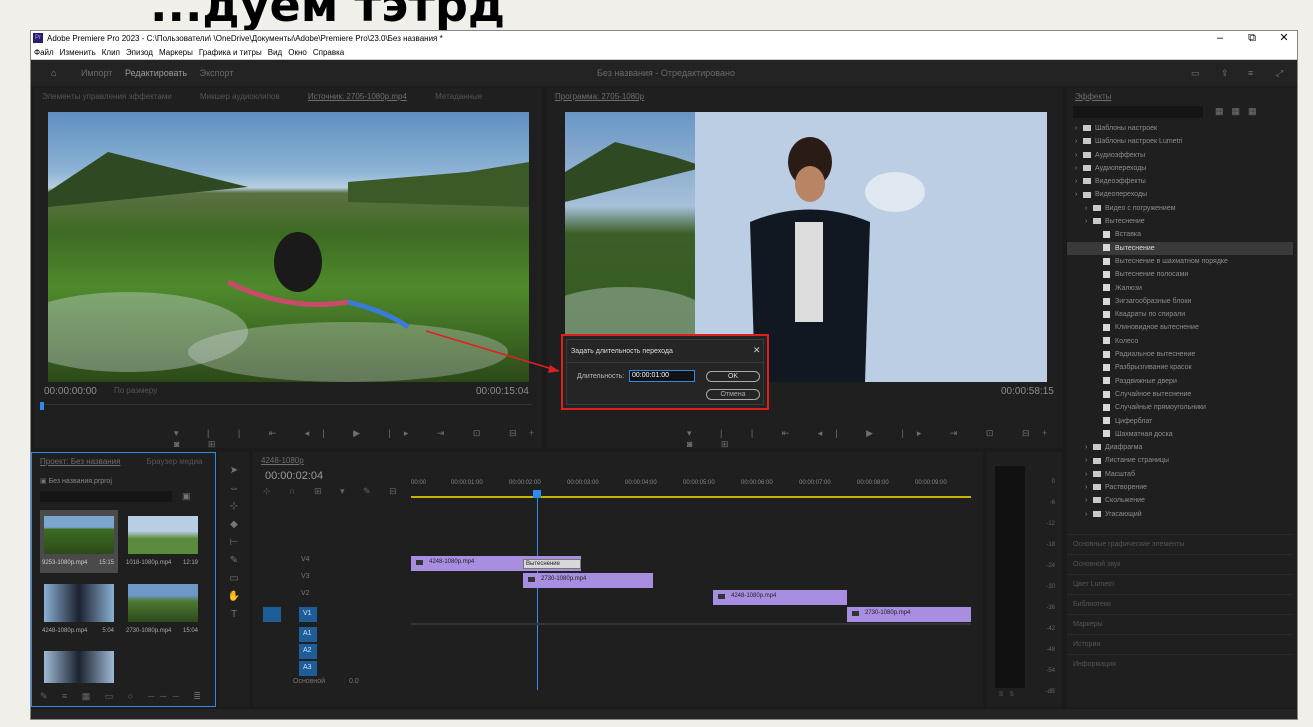 The image size is (1313, 727). I want to click on effects-transition-item: Квадраты по спирали, so click(1180, 314).